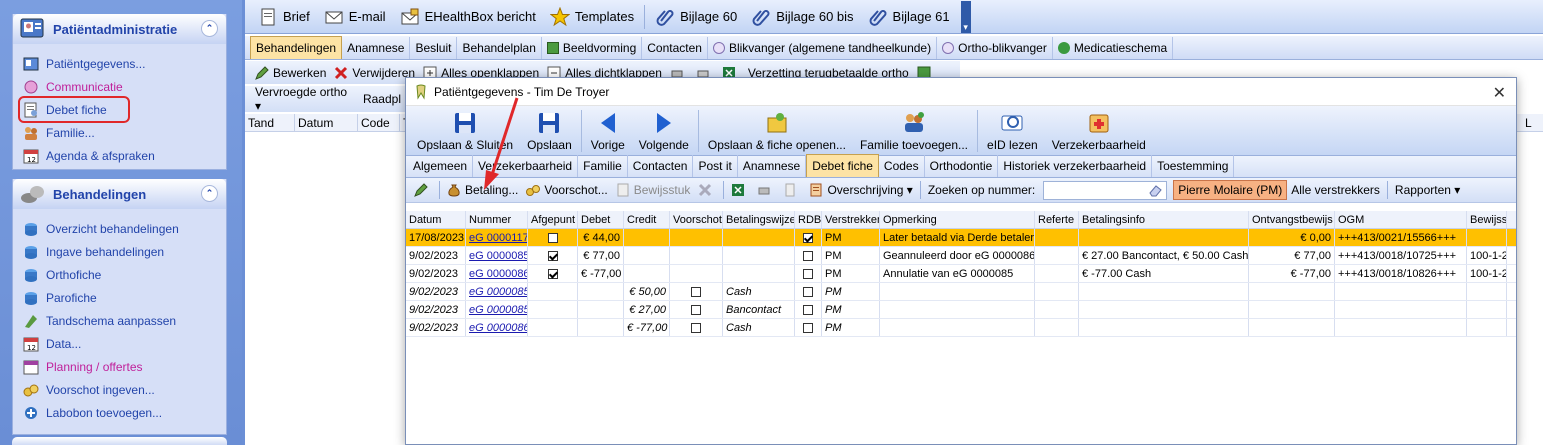 This screenshot has height=445, width=1543. Describe the element at coordinates (1155, 190) in the screenshot. I see `eraser-icon` at that location.